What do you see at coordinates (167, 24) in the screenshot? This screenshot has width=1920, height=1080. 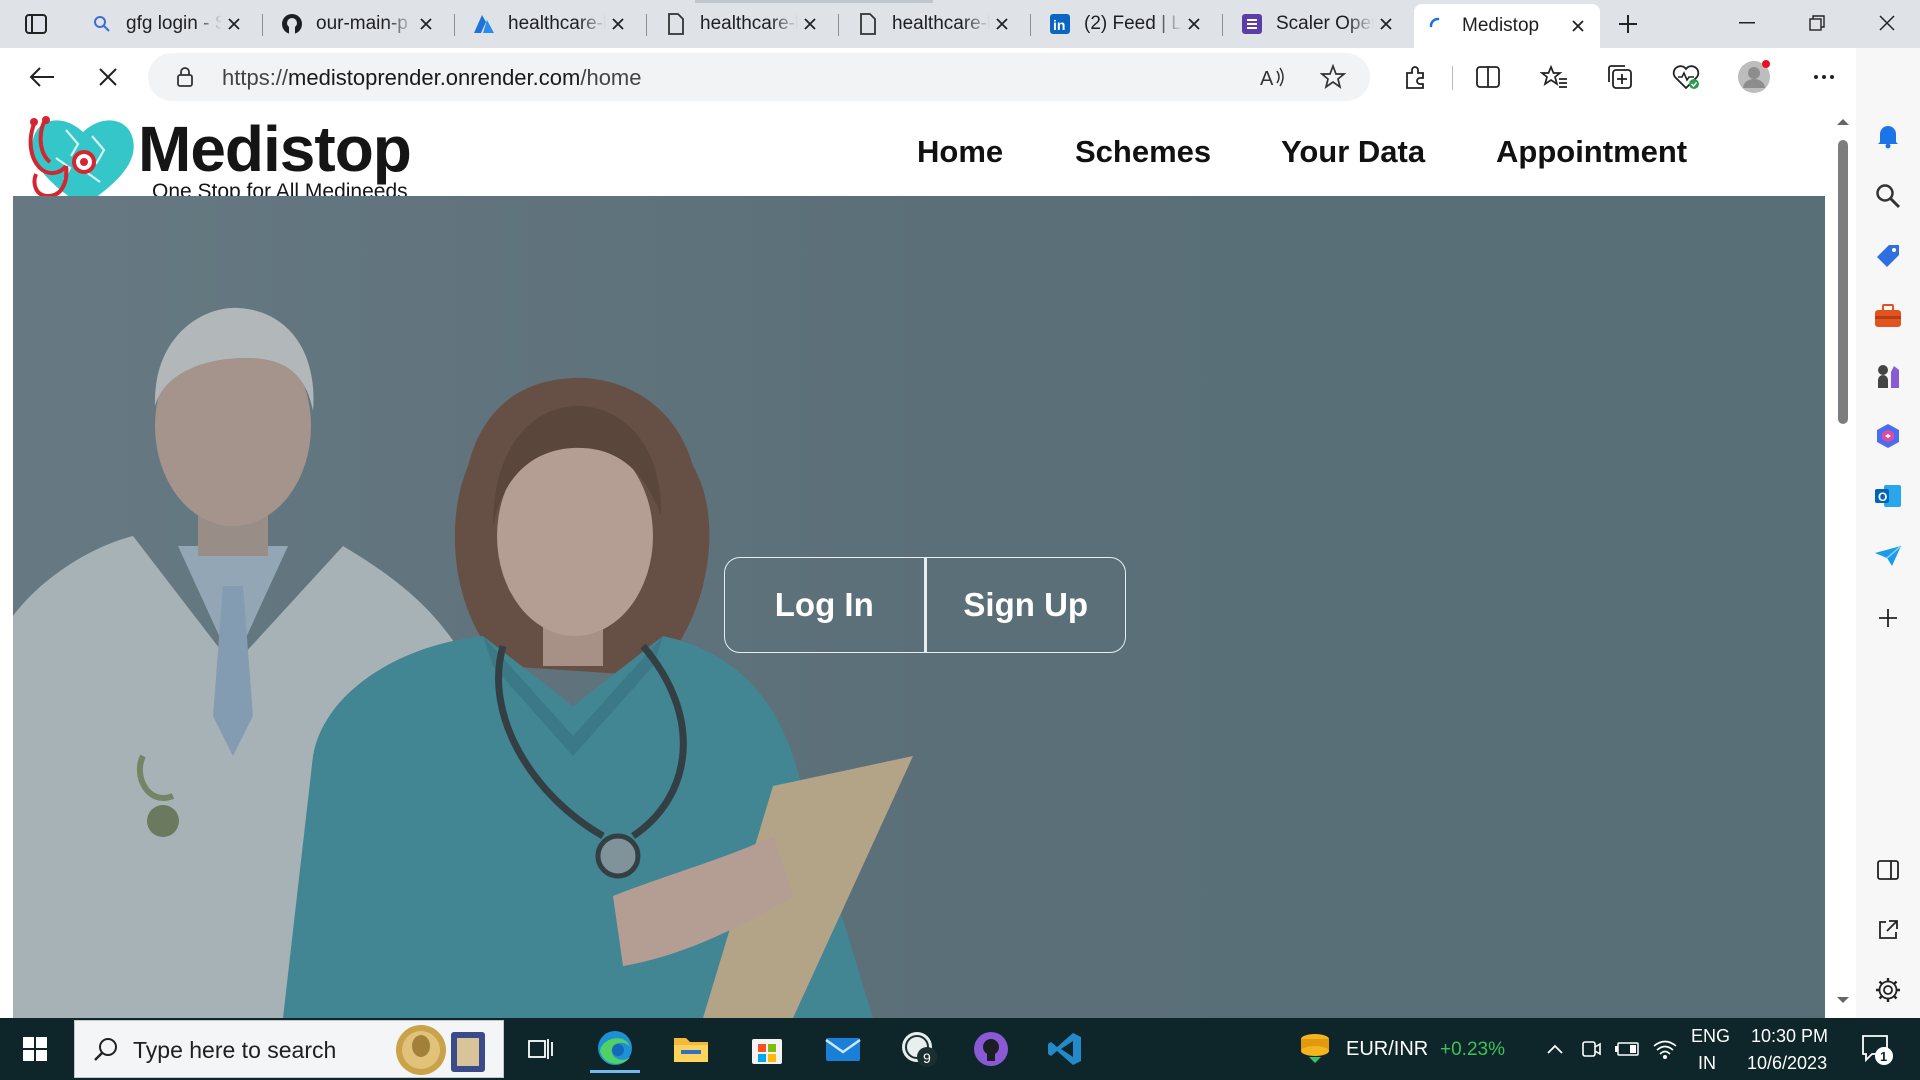 I see `tab-gfg-login: gfg login - S` at bounding box center [167, 24].